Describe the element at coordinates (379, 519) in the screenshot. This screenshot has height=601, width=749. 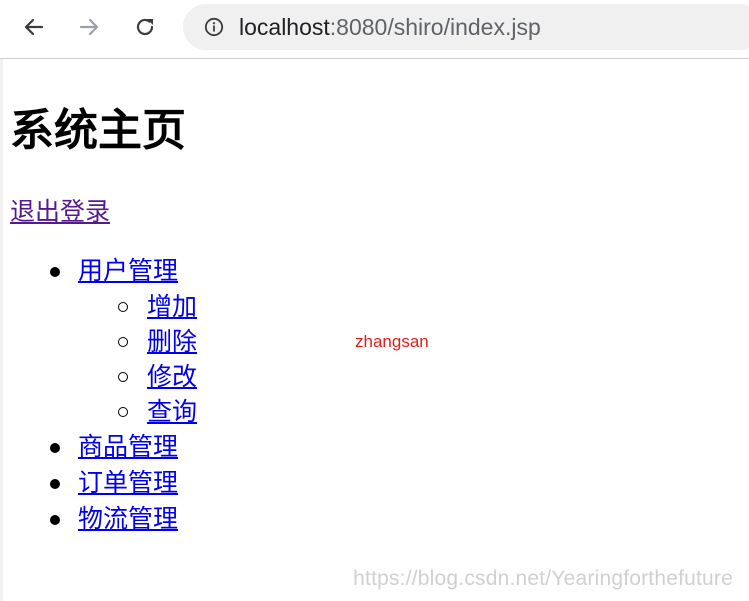
I see `menu-item-logistics-management: 物流管理` at that location.